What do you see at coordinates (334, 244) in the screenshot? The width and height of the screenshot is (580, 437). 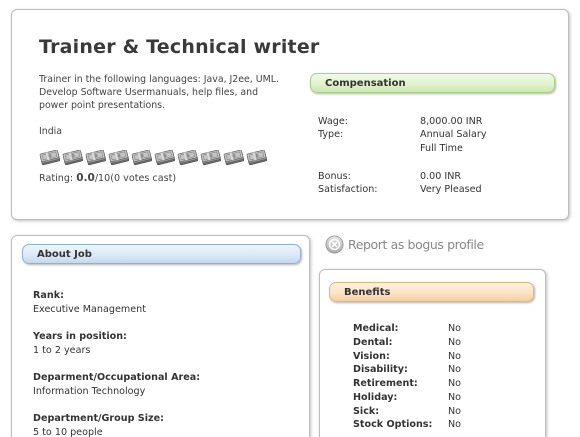 I see `circle-x-icon` at bounding box center [334, 244].